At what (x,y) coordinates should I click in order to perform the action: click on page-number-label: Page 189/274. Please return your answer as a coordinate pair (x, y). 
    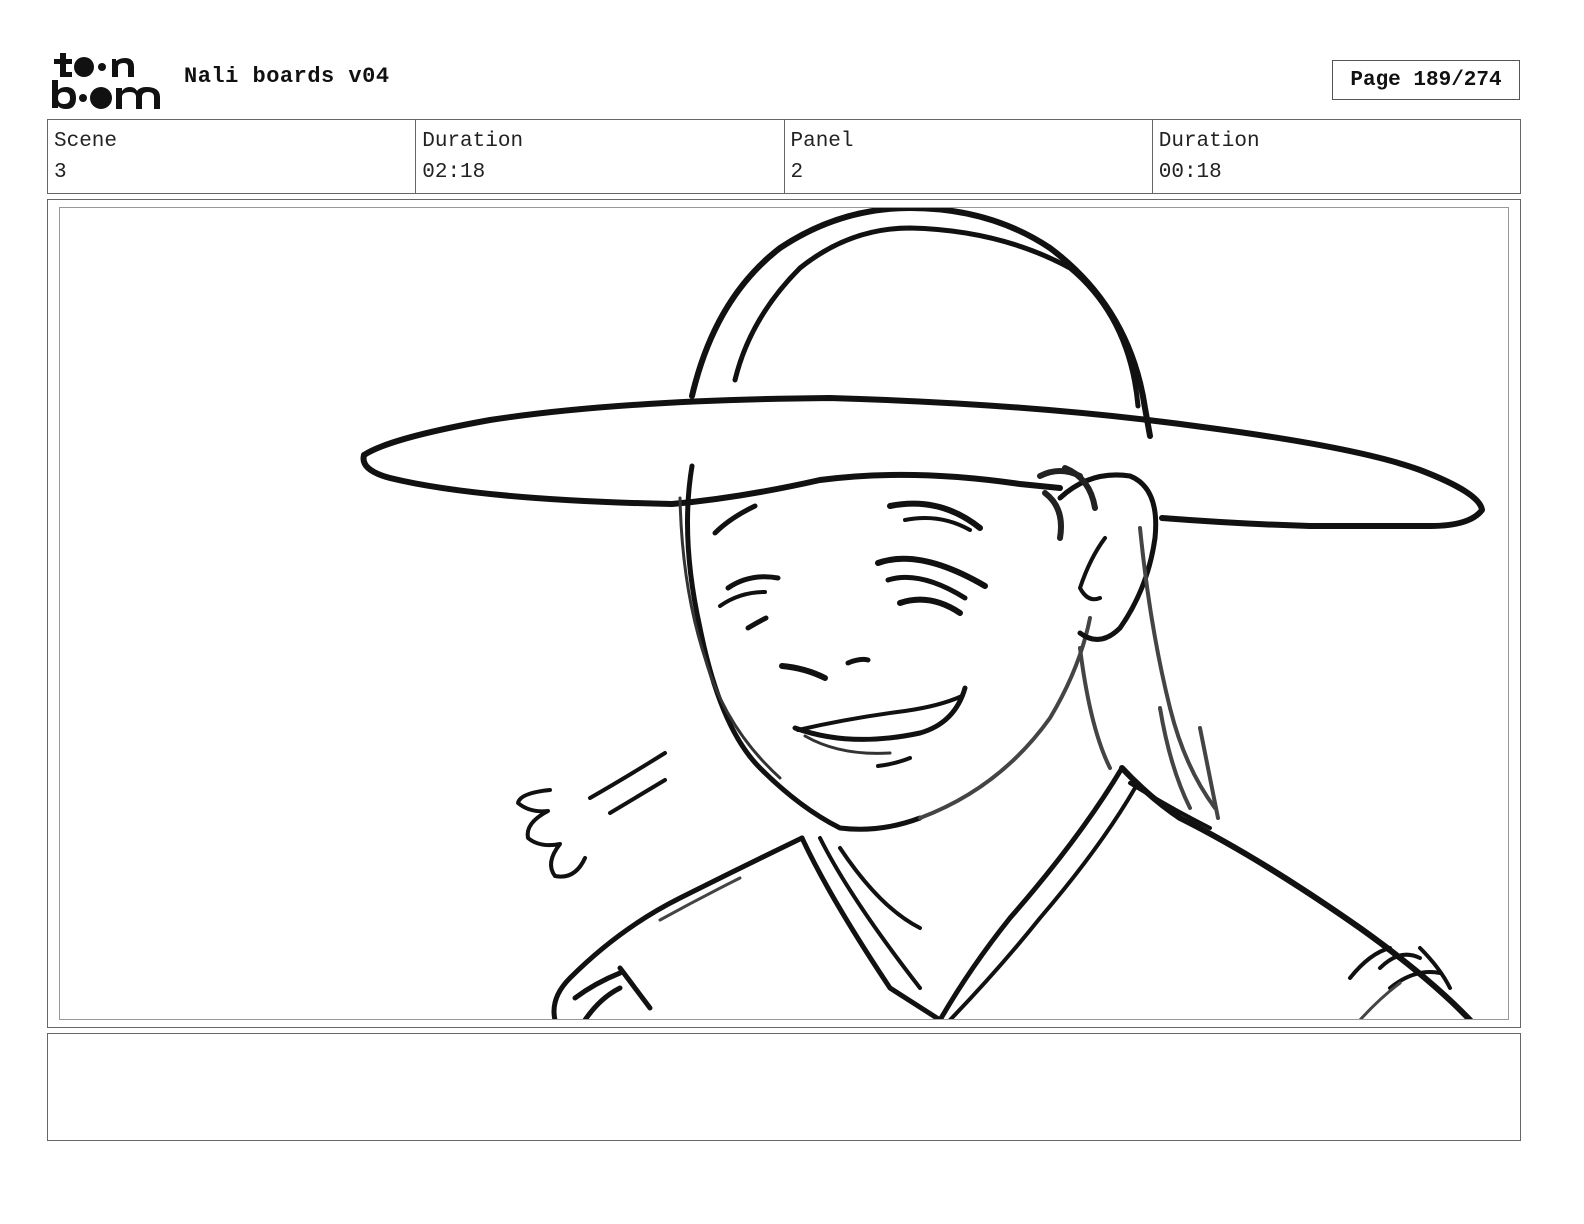
    Looking at the image, I should click on (1426, 80).